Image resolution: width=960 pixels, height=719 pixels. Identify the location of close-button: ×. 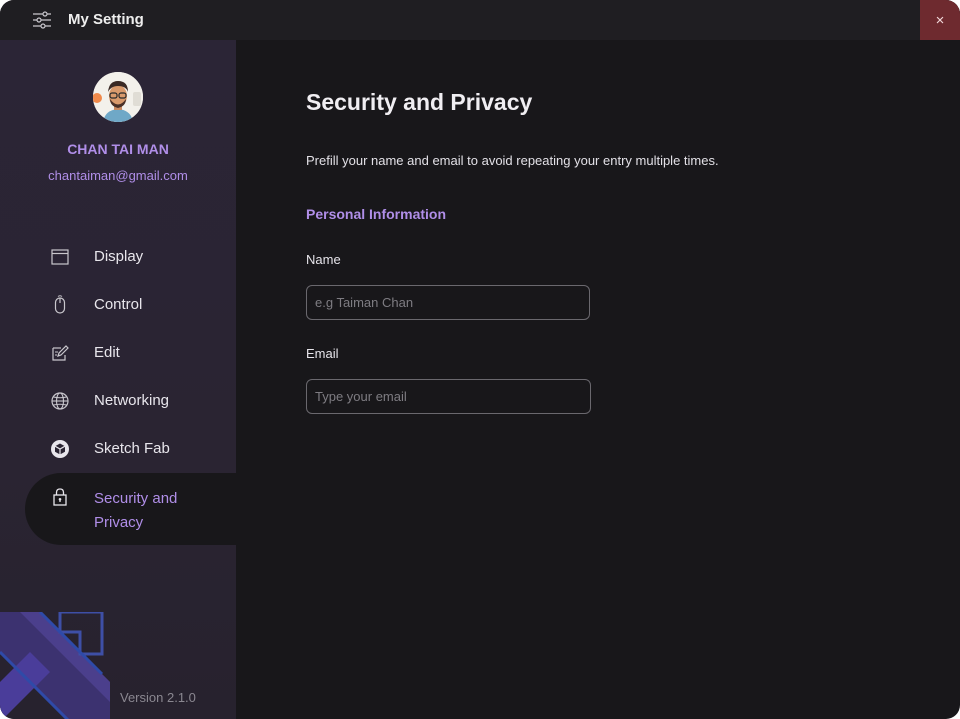
(940, 20).